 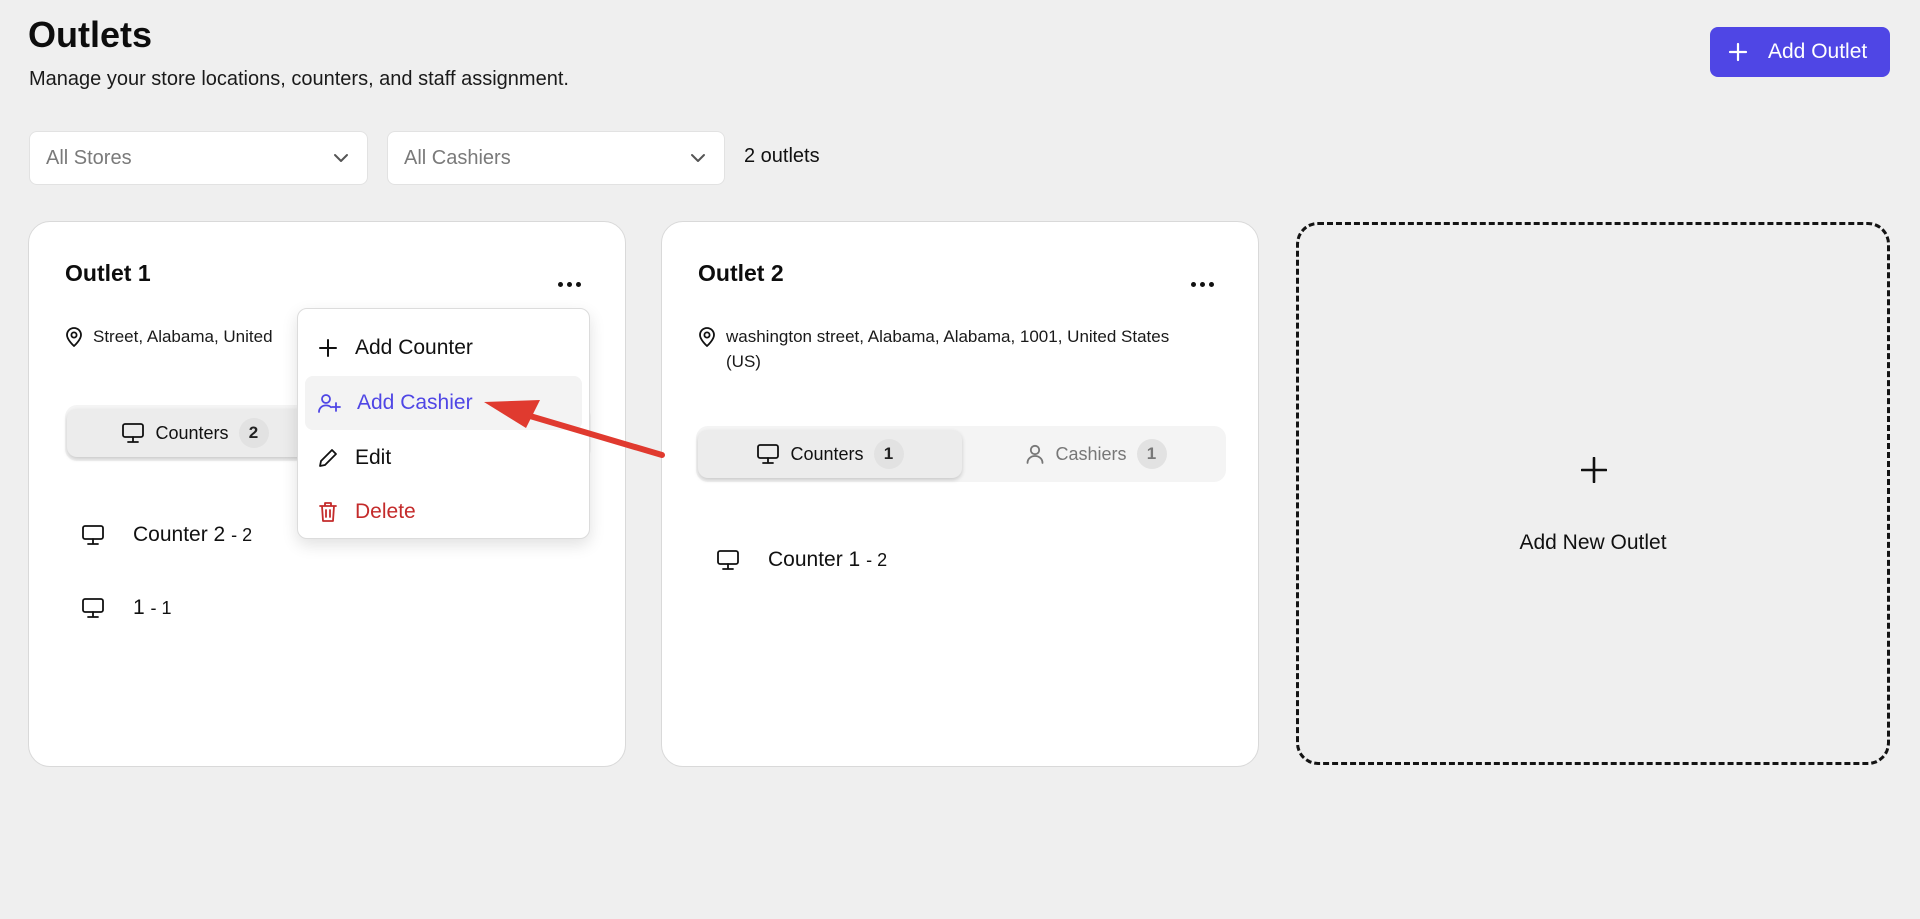 I want to click on store-filter-value: All Stores, so click(x=89, y=157).